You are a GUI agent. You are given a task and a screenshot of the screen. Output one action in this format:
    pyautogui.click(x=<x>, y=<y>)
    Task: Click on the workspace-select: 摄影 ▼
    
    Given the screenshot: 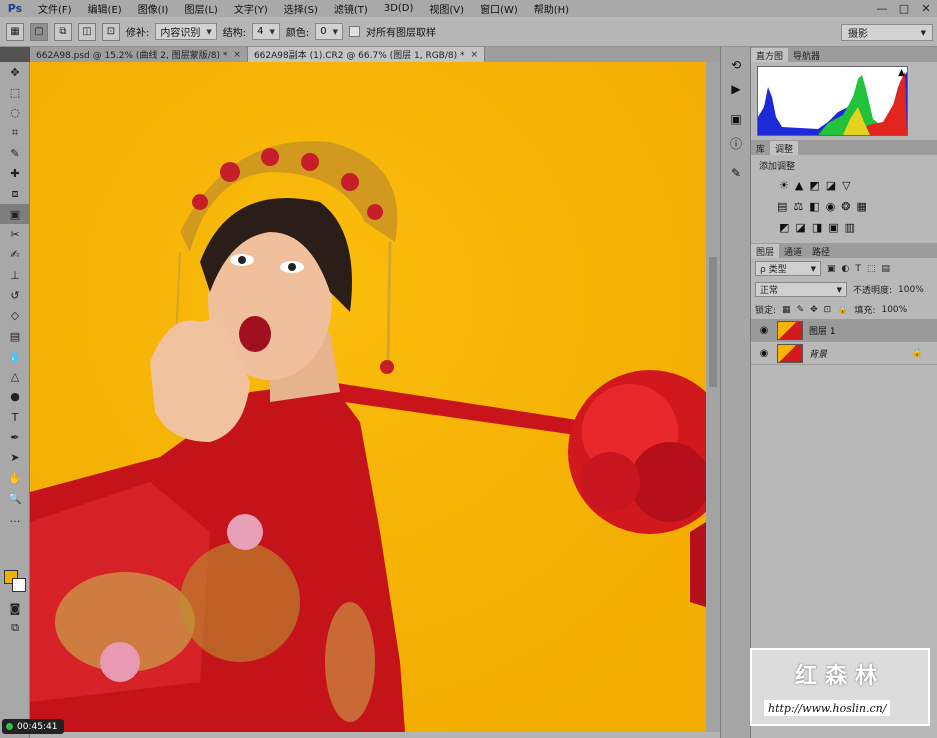 What is the action you would take?
    pyautogui.click(x=887, y=32)
    